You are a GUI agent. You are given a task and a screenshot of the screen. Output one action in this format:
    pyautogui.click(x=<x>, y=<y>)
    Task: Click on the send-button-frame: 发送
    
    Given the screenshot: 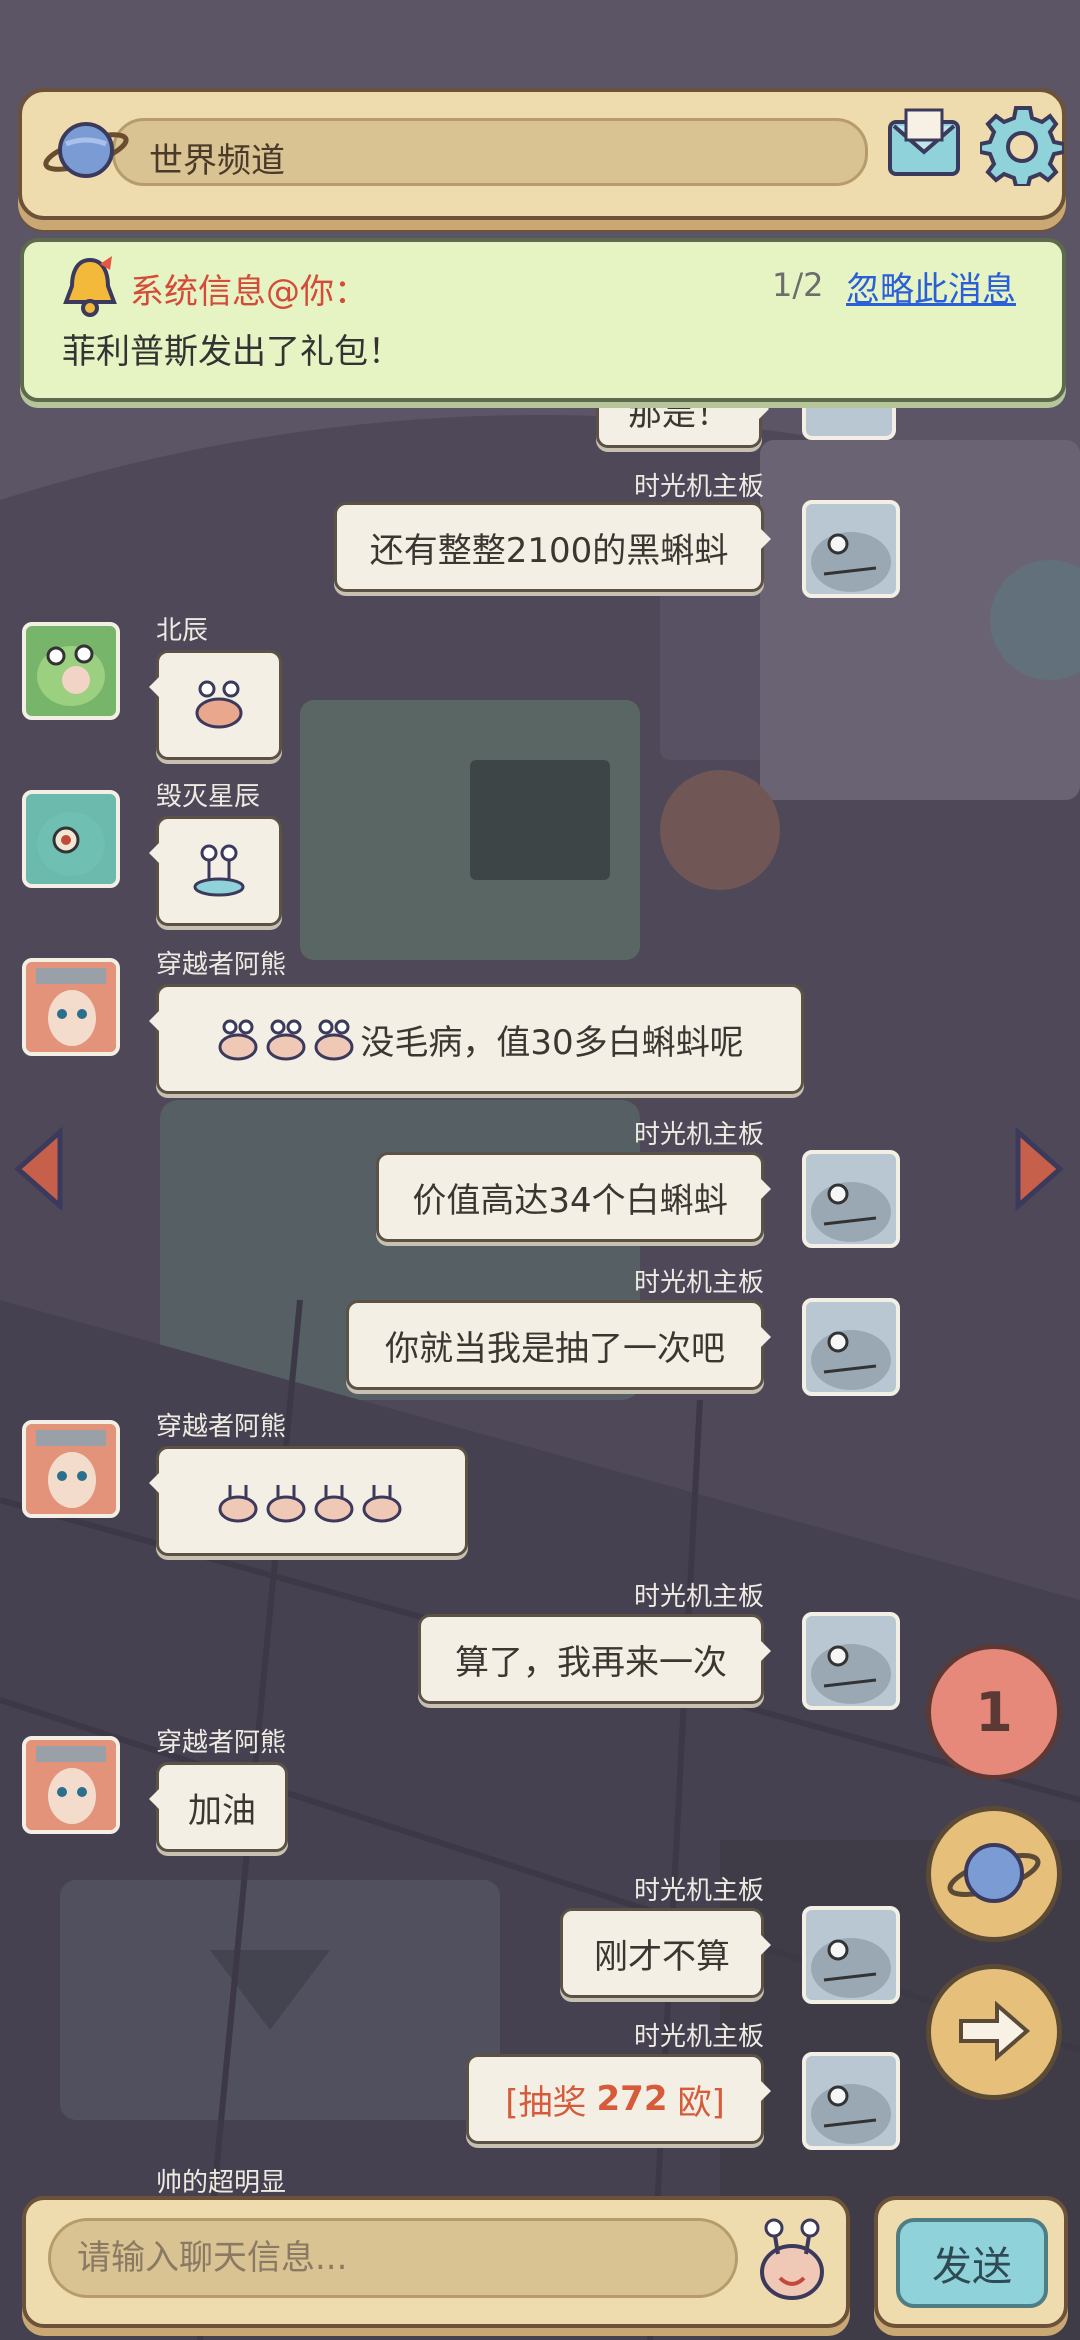 What is the action you would take?
    pyautogui.click(x=971, y=2262)
    